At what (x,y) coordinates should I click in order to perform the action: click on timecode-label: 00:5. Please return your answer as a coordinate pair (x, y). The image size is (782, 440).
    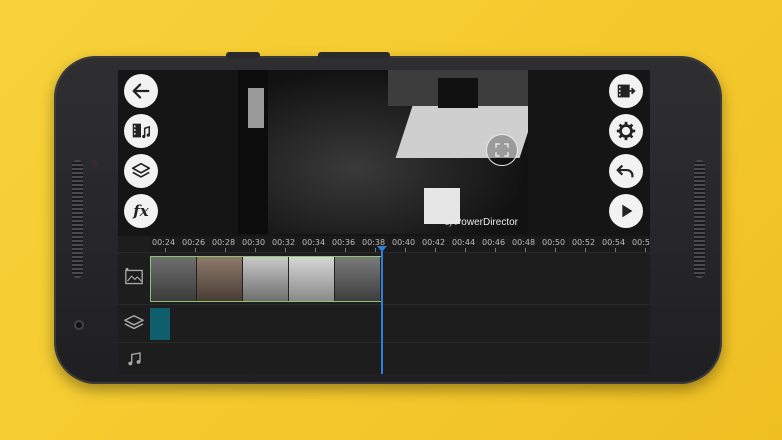
    Looking at the image, I should click on (641, 242).